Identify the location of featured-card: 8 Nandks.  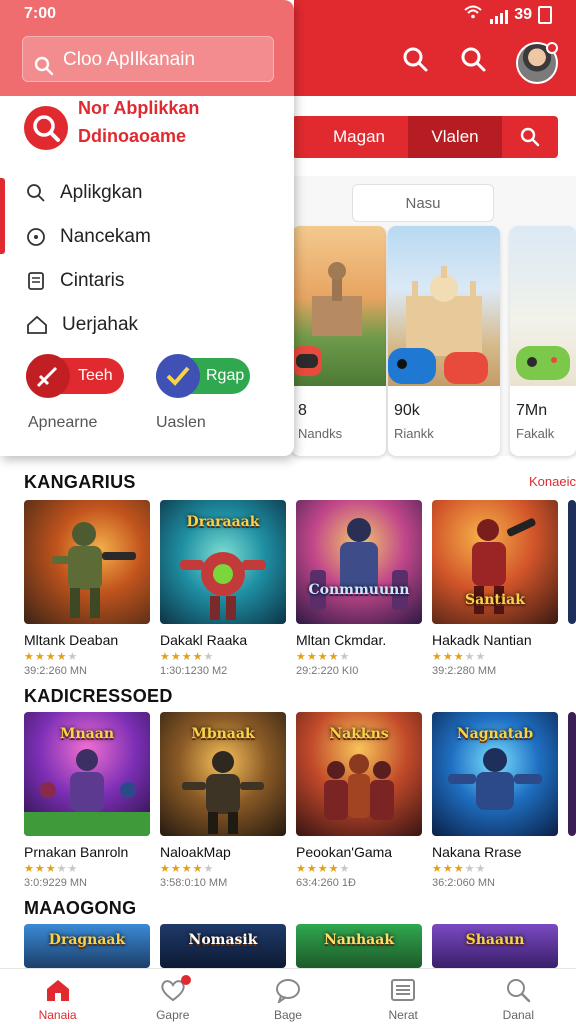
(339, 341).